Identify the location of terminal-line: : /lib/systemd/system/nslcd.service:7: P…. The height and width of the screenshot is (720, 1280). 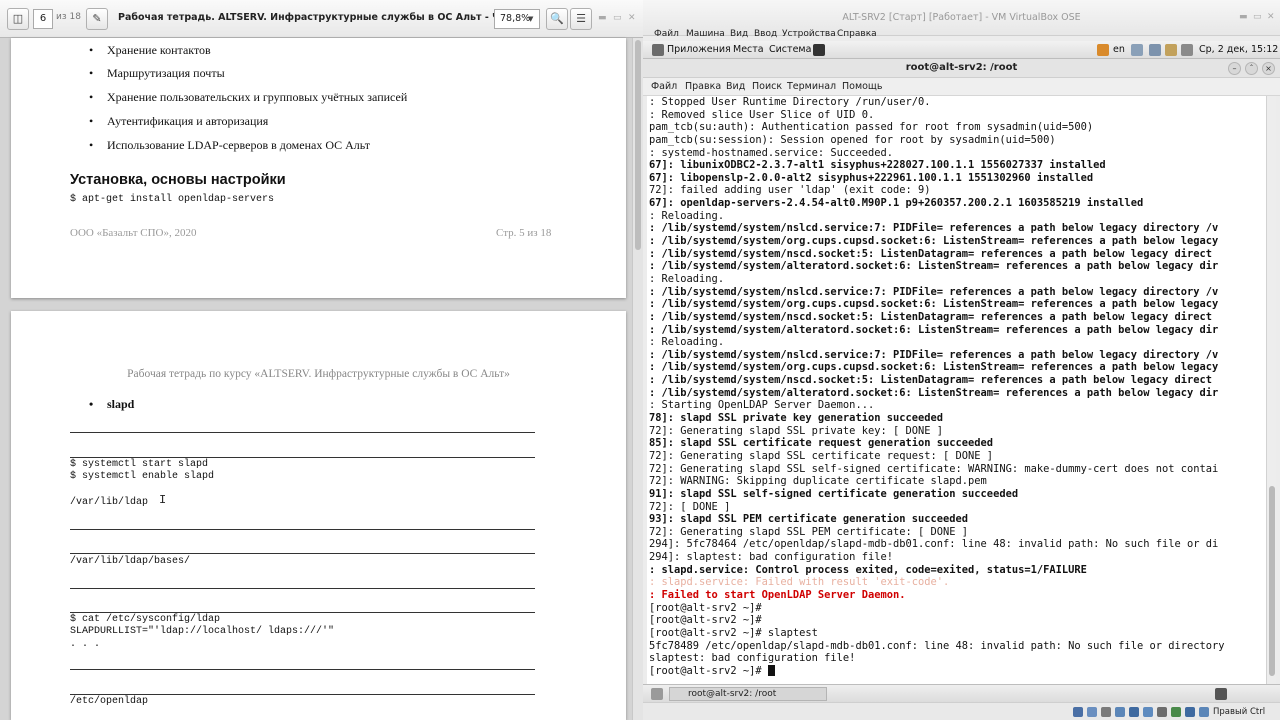
(957, 228).